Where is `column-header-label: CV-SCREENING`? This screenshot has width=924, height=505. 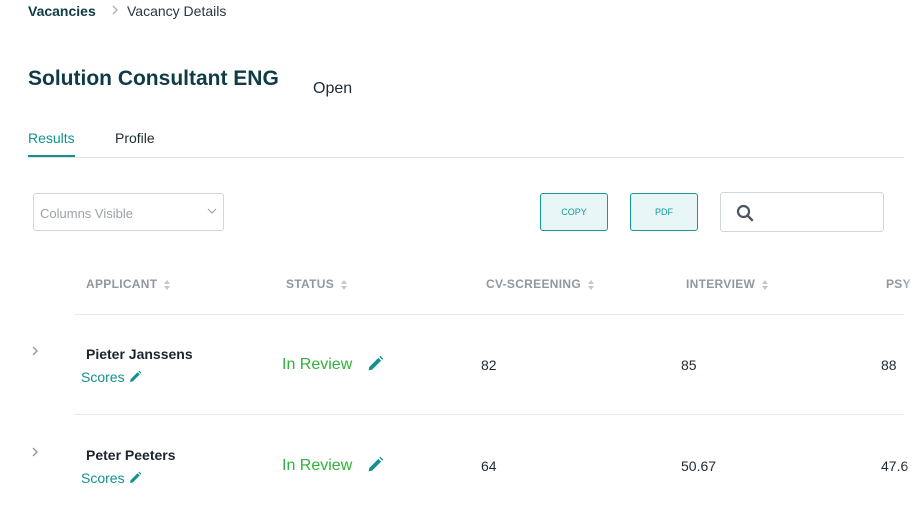
column-header-label: CV-SCREENING is located at coordinates (533, 284).